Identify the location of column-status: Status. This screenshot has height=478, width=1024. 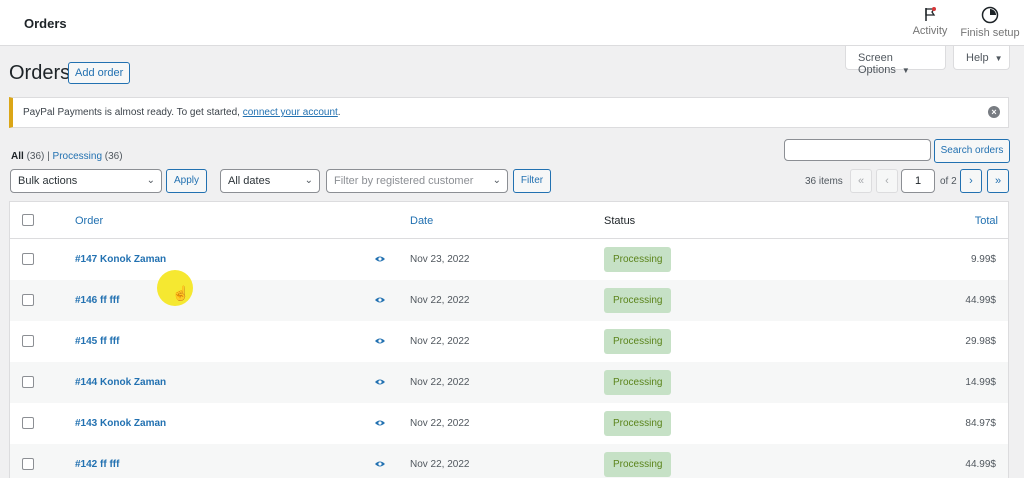
(620, 221).